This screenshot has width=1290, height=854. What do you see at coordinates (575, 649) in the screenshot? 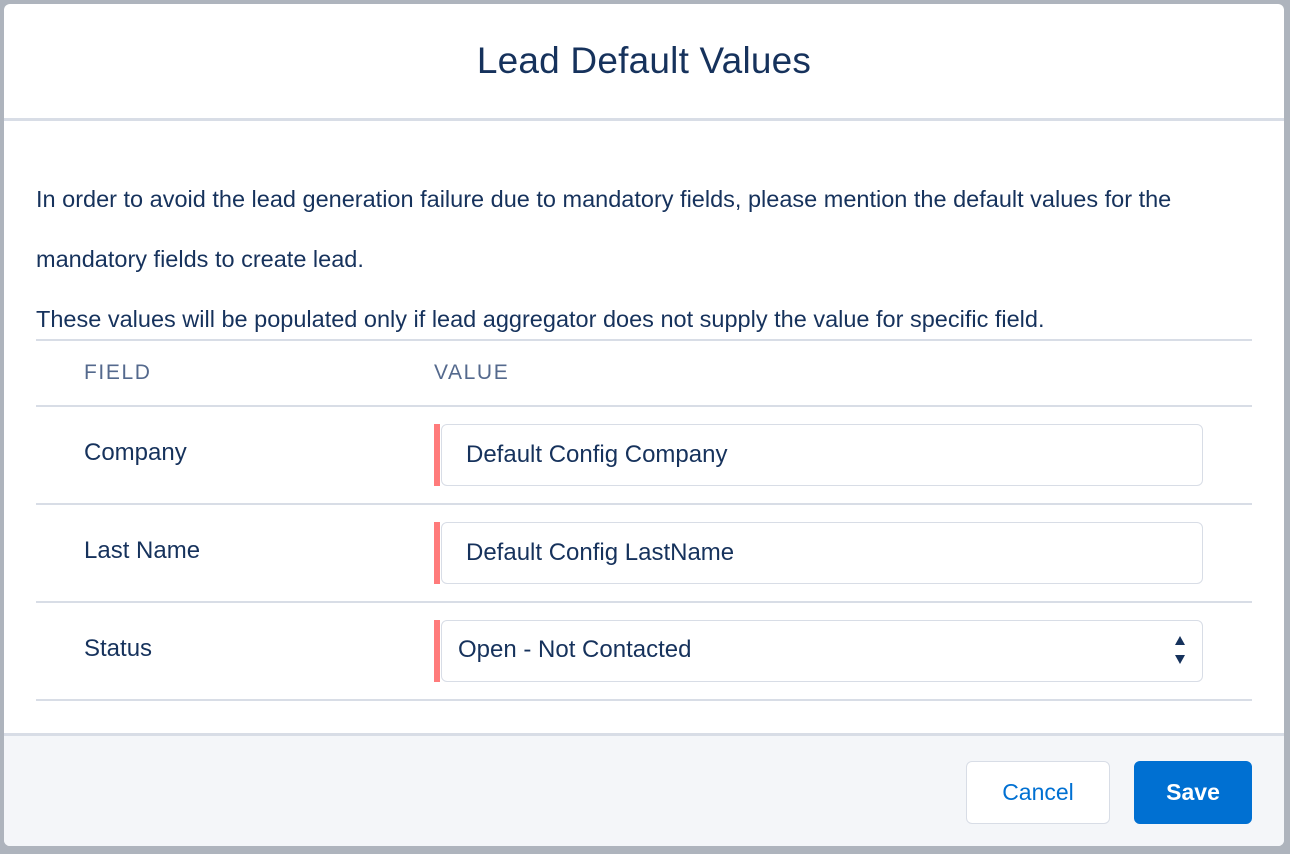
I see `status-select-value: Open - Not Contacted` at bounding box center [575, 649].